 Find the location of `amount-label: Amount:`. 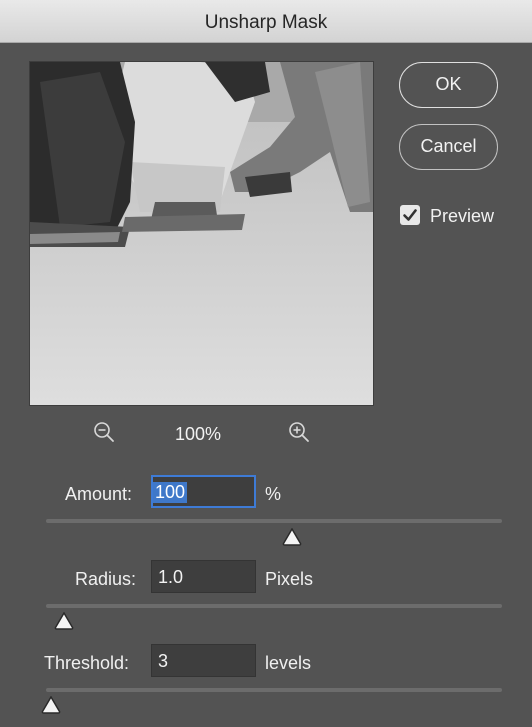

amount-label: Amount: is located at coordinates (99, 494).